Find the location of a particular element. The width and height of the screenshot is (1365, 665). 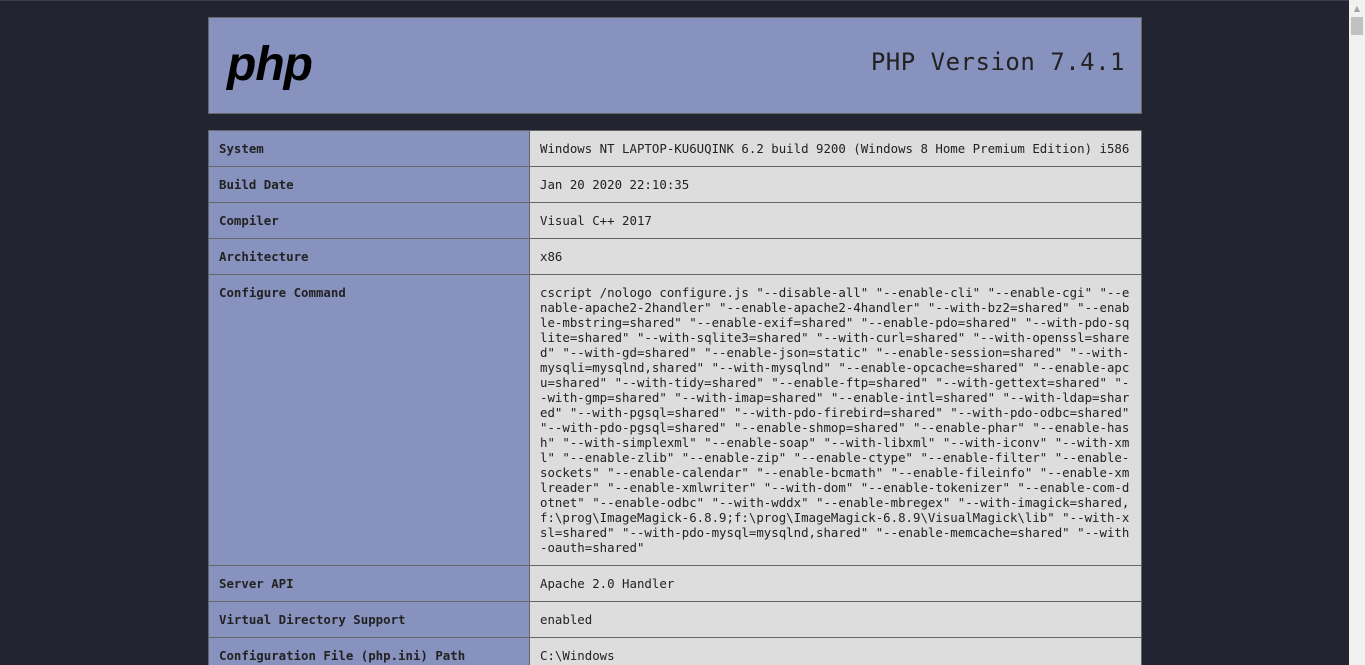

php-version-title: PHP Version 7.4.1 is located at coordinates (997, 62).